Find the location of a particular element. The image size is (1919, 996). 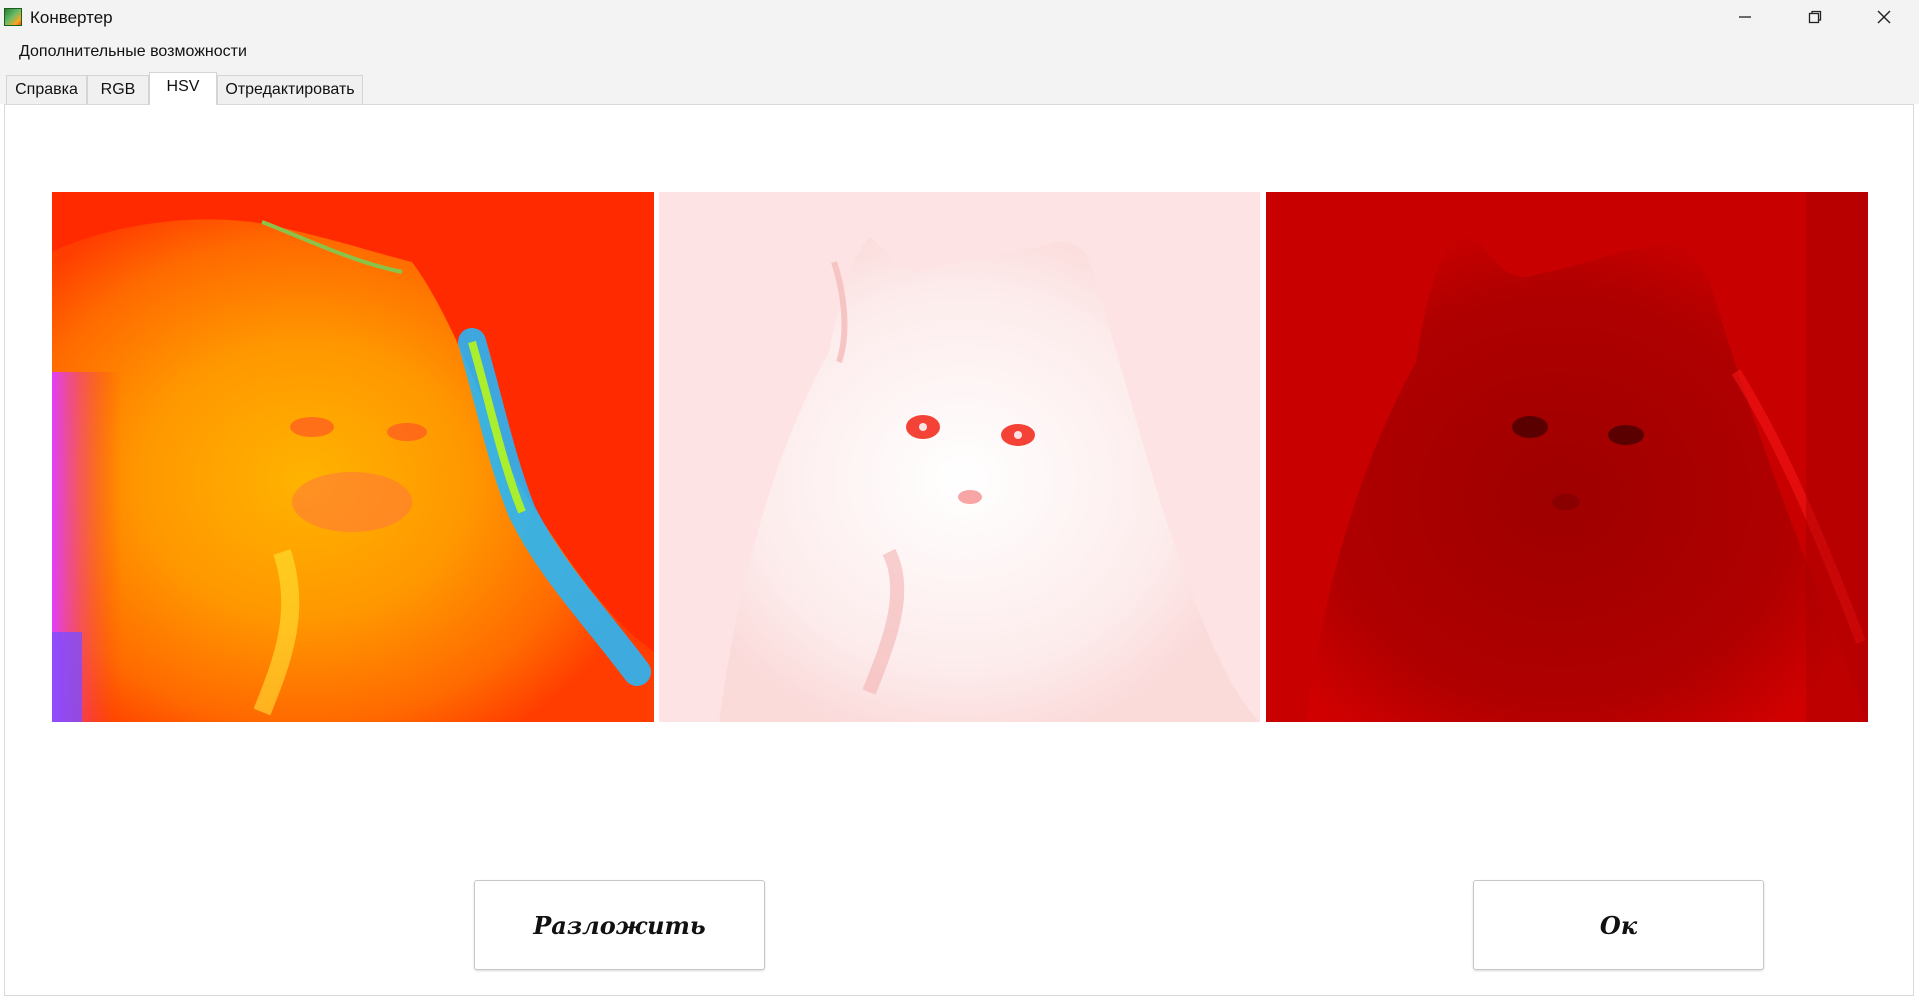

tab-help: Справка is located at coordinates (46, 89).